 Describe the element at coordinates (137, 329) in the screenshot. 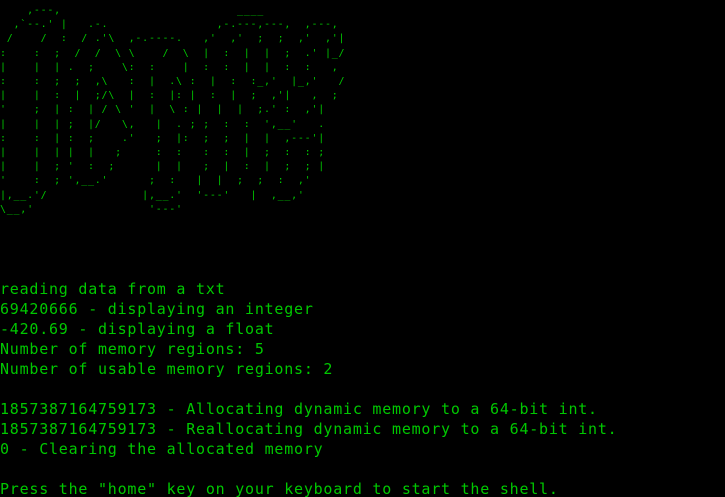

I see `output-line: -420.69 - displaying a float` at that location.